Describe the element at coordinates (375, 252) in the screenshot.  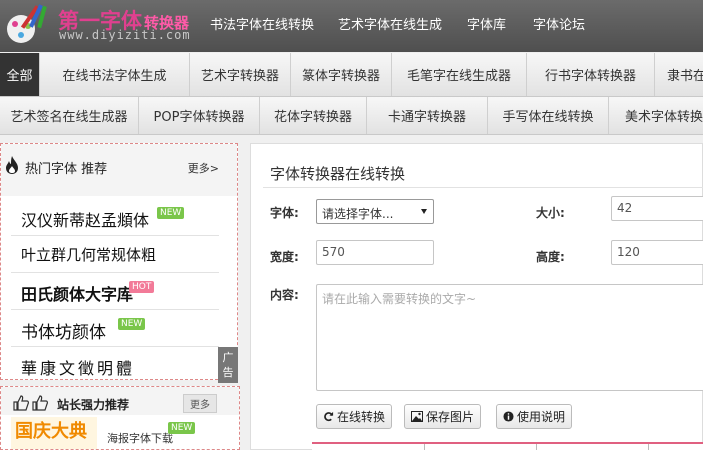
I see `width-input: 570` at that location.